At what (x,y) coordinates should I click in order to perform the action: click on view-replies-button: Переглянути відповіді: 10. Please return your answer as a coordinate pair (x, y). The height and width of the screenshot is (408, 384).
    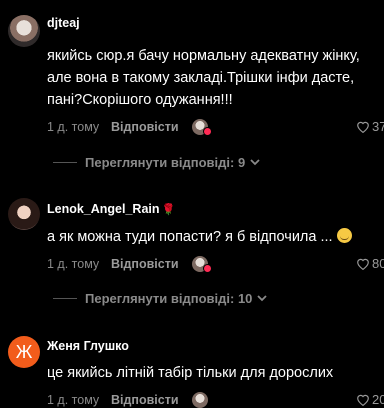
    Looking at the image, I should click on (160, 298).